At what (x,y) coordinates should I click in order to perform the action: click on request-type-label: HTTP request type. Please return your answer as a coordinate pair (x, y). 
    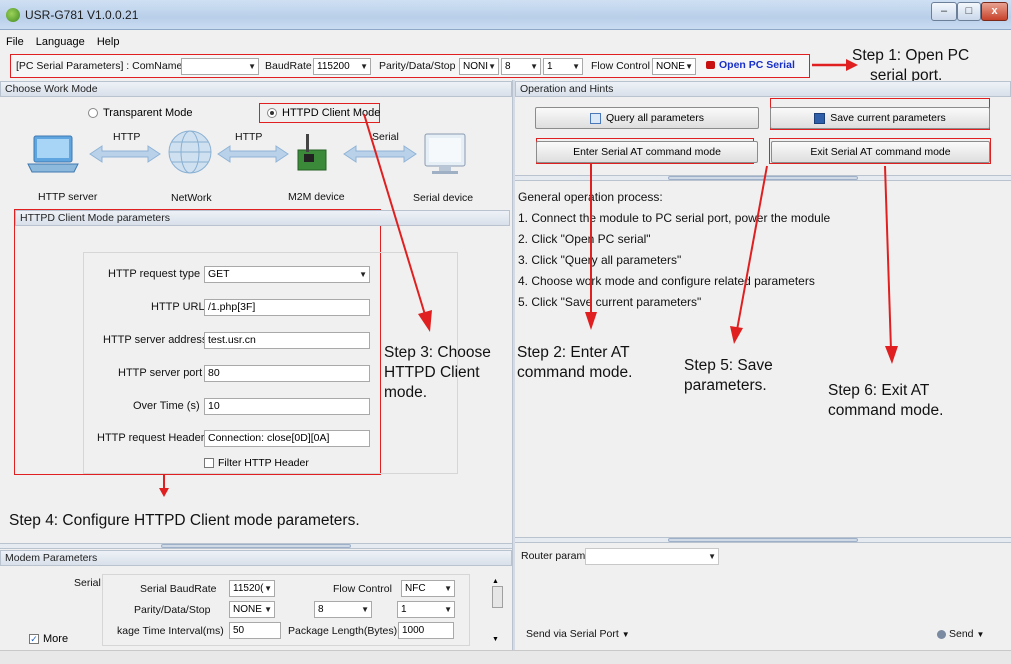
    Looking at the image, I should click on (154, 274).